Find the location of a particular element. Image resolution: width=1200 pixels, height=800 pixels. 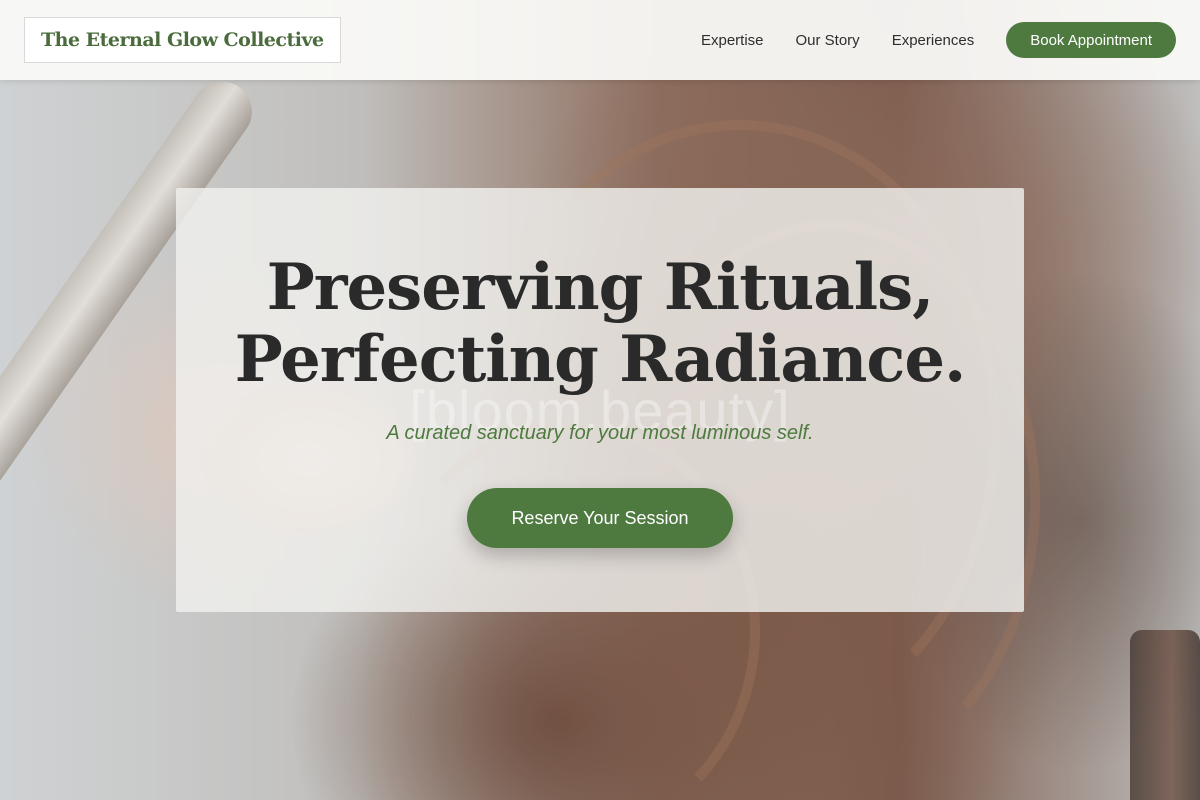

hero-headline-line-1: Preserving Rituals, is located at coordinates (600, 287).